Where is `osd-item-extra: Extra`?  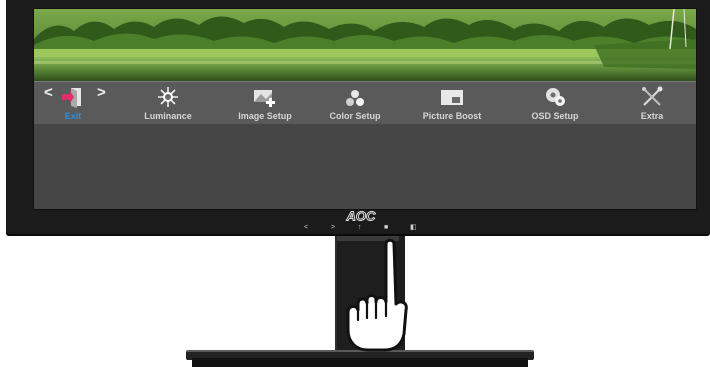 osd-item-extra: Extra is located at coordinates (651, 103).